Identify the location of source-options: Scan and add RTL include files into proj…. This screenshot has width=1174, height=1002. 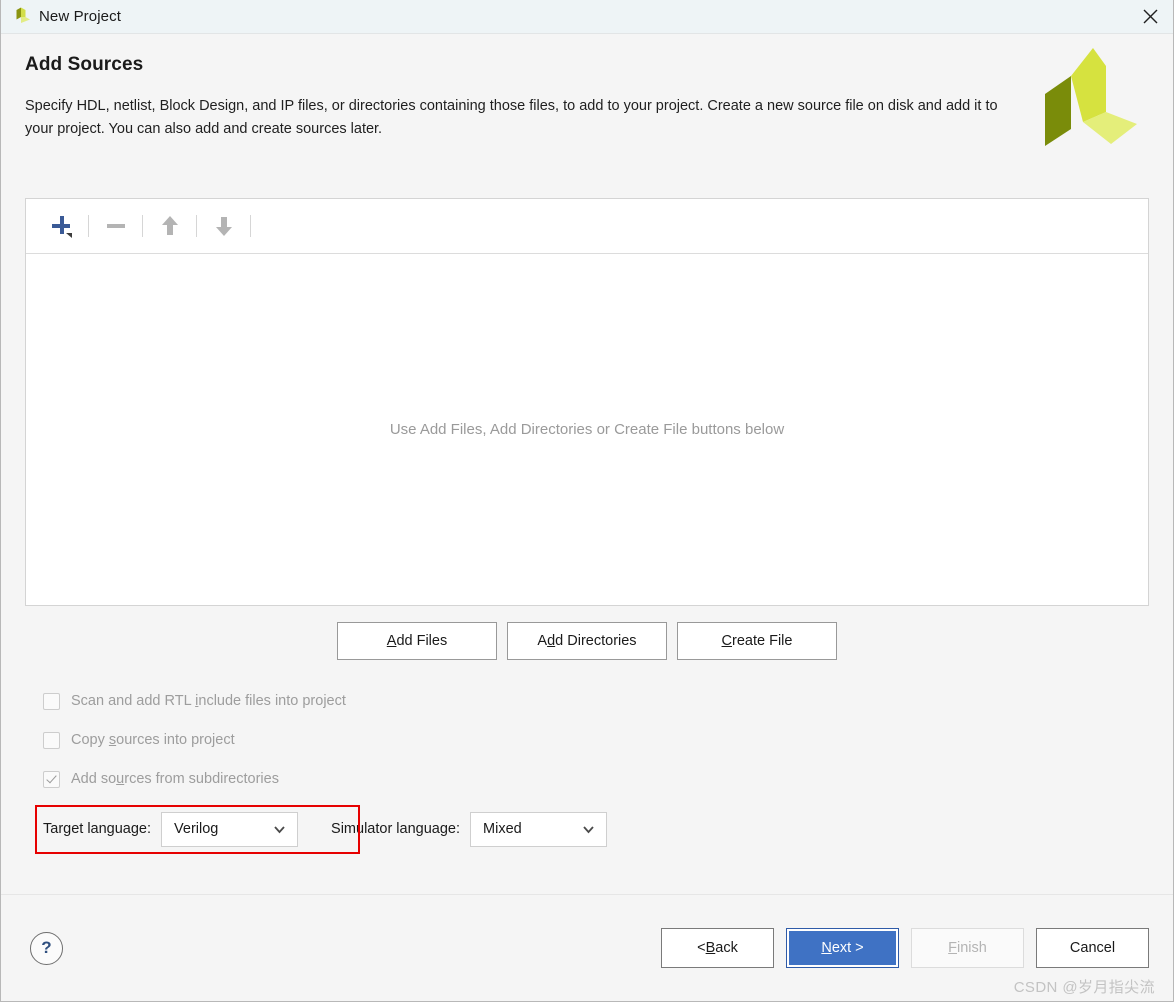
(587, 740).